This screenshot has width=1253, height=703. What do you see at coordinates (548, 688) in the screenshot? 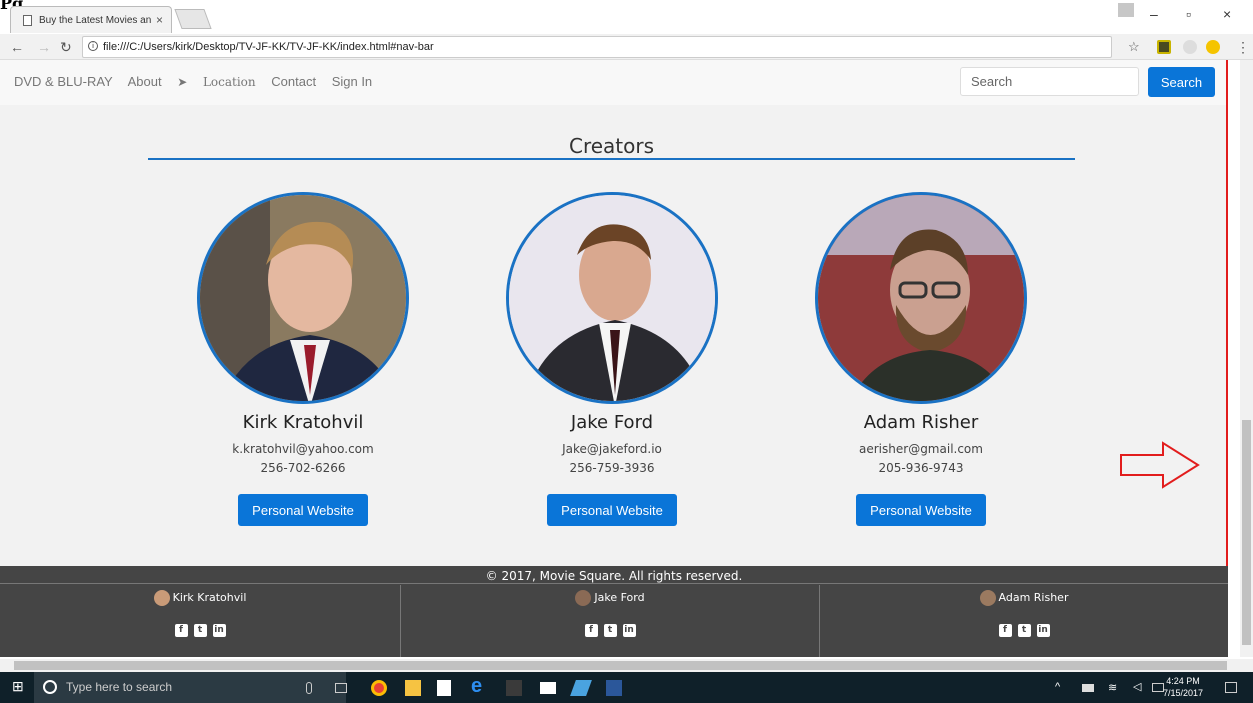
I see `mail-icon` at bounding box center [548, 688].